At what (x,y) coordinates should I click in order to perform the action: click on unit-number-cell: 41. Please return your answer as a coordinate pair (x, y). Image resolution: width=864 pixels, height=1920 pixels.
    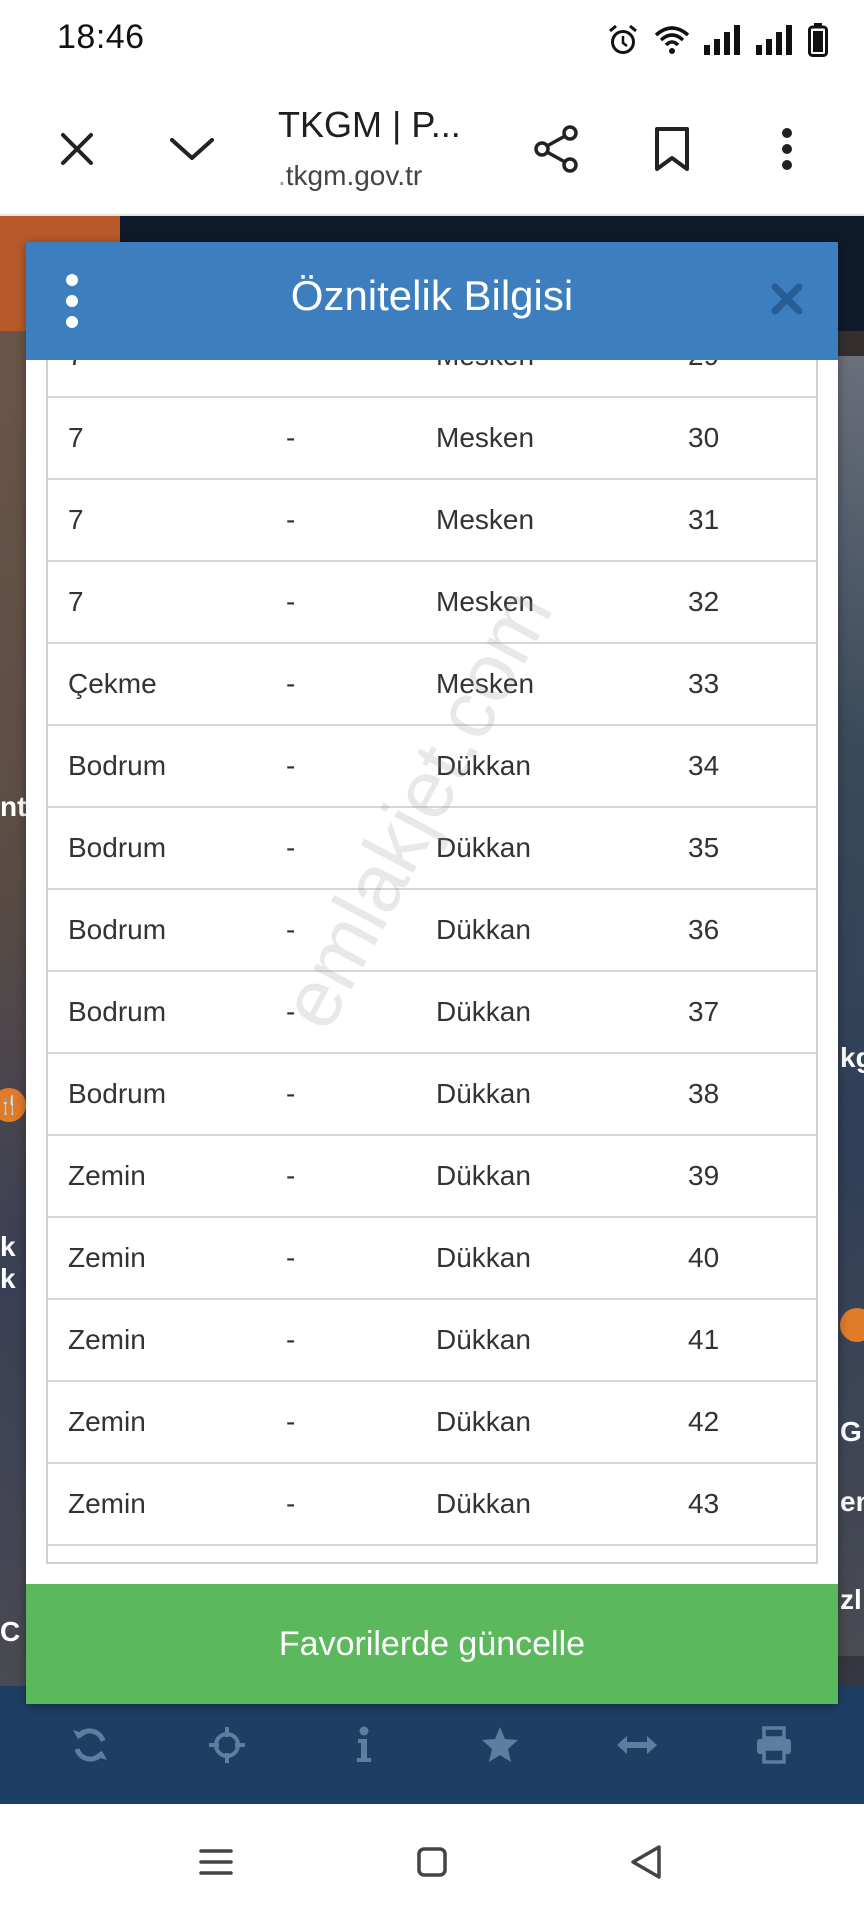
    Looking at the image, I should click on (704, 1339).